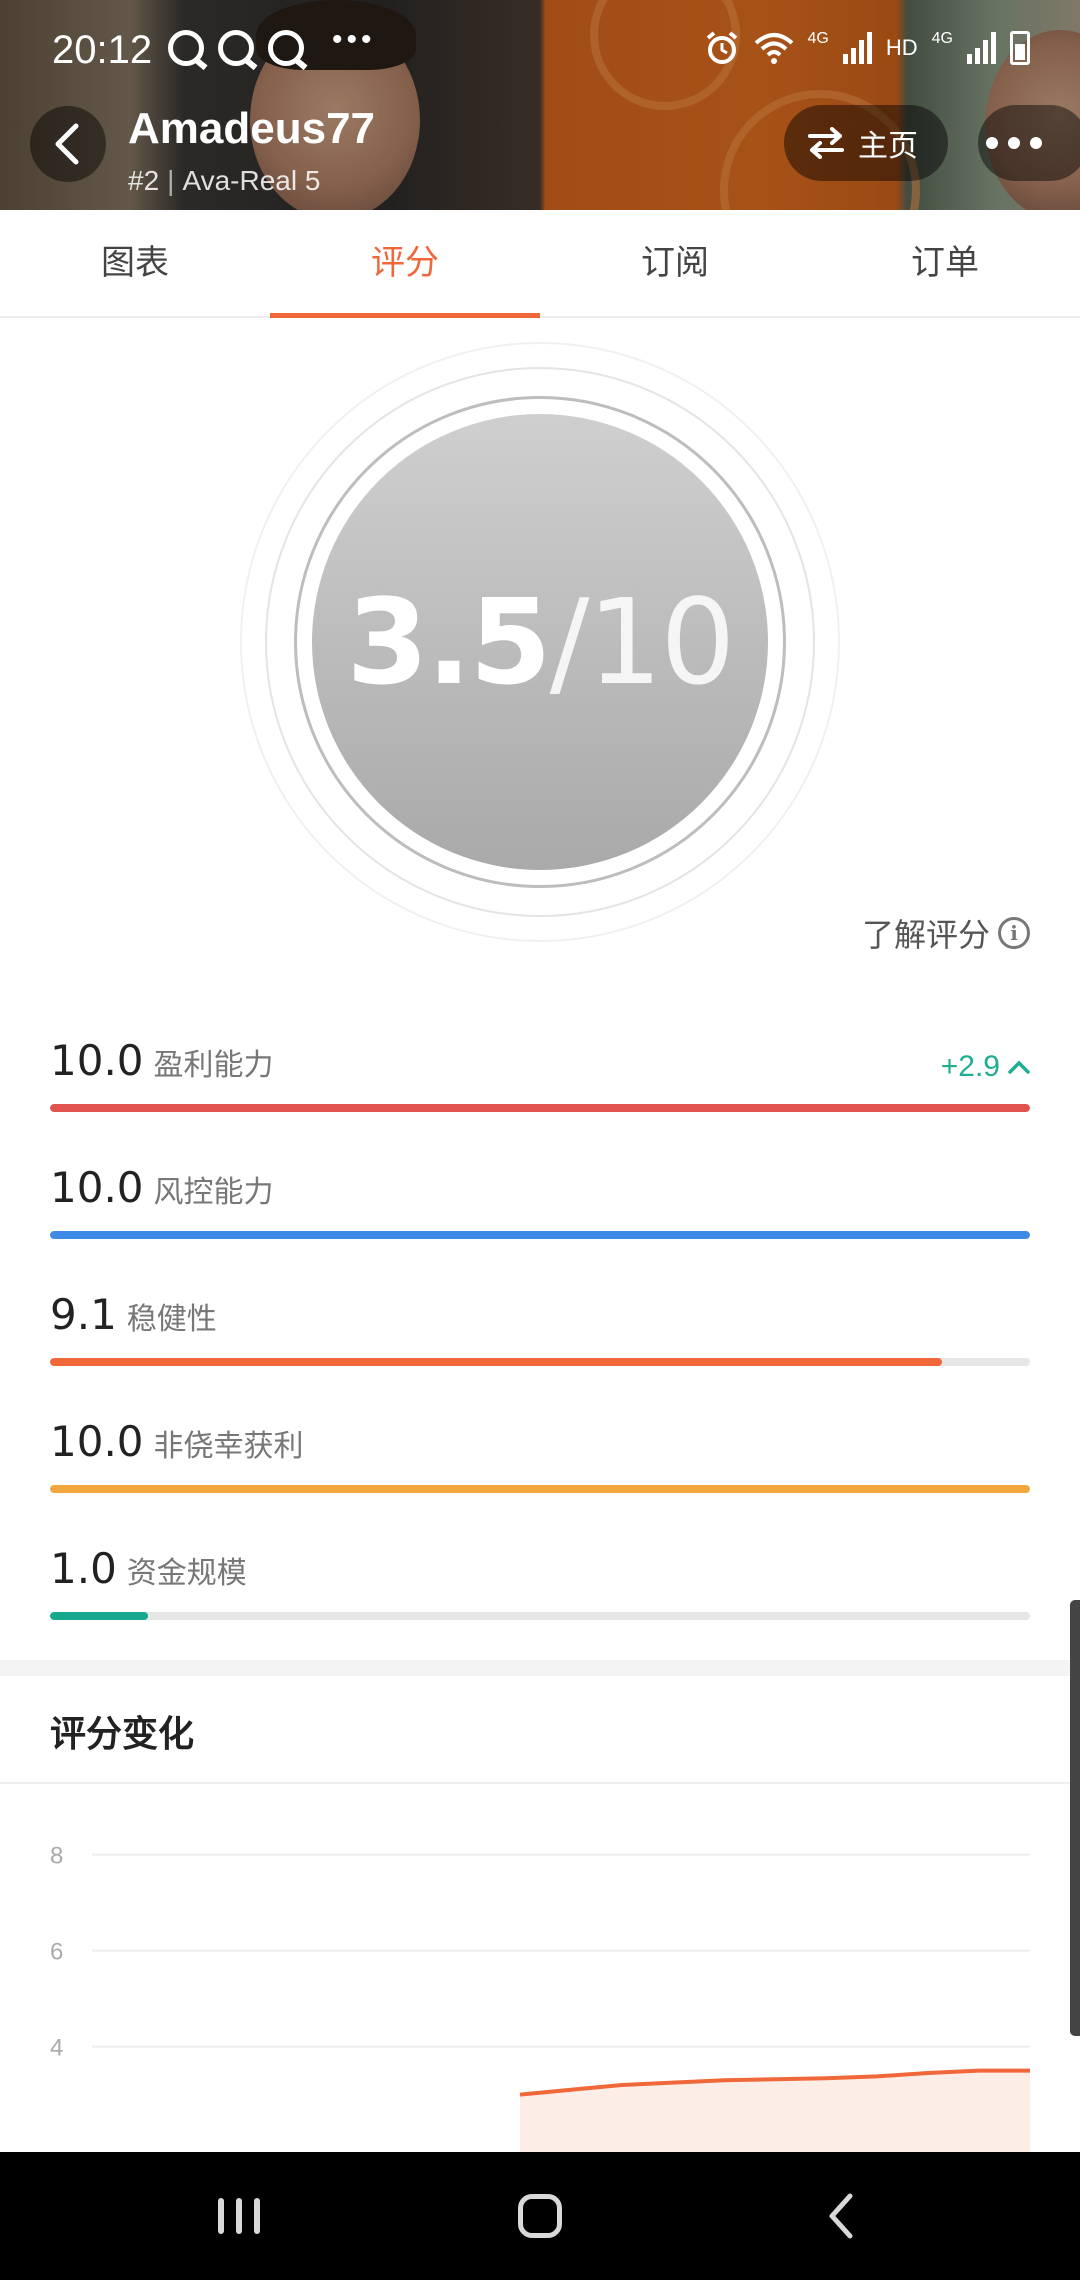  I want to click on learn-score-link: 了解评分 i, so click(946, 933).